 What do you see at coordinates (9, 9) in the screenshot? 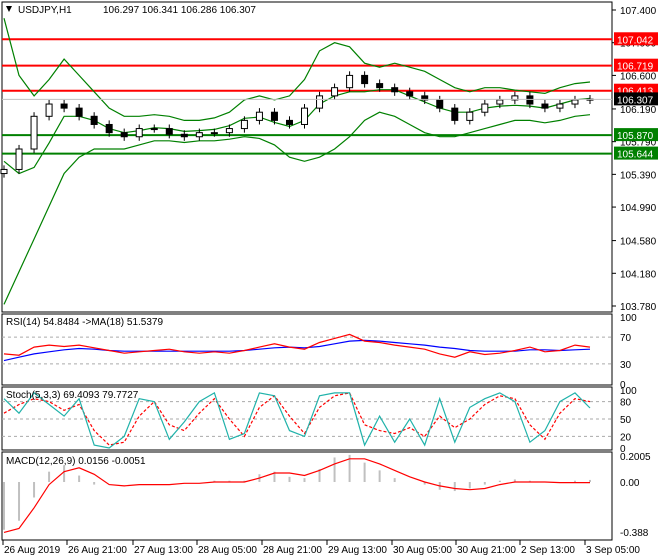
I see `collapse-arrow-icon` at bounding box center [9, 9].